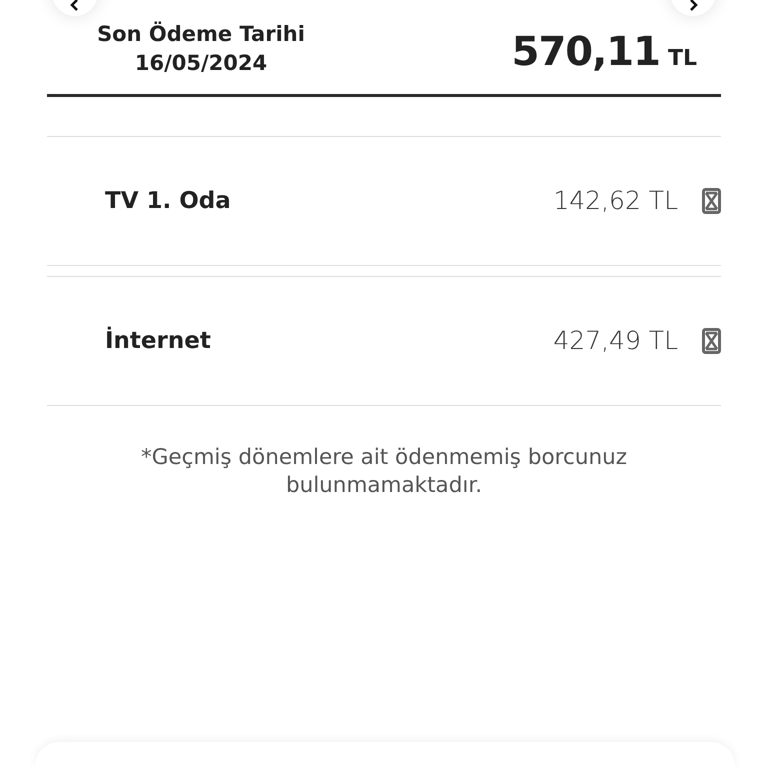  I want to click on footnote: *Geçmiş dönemlere ait ödenmemiş borcunuz bulunmamaktadır., so click(384, 472).